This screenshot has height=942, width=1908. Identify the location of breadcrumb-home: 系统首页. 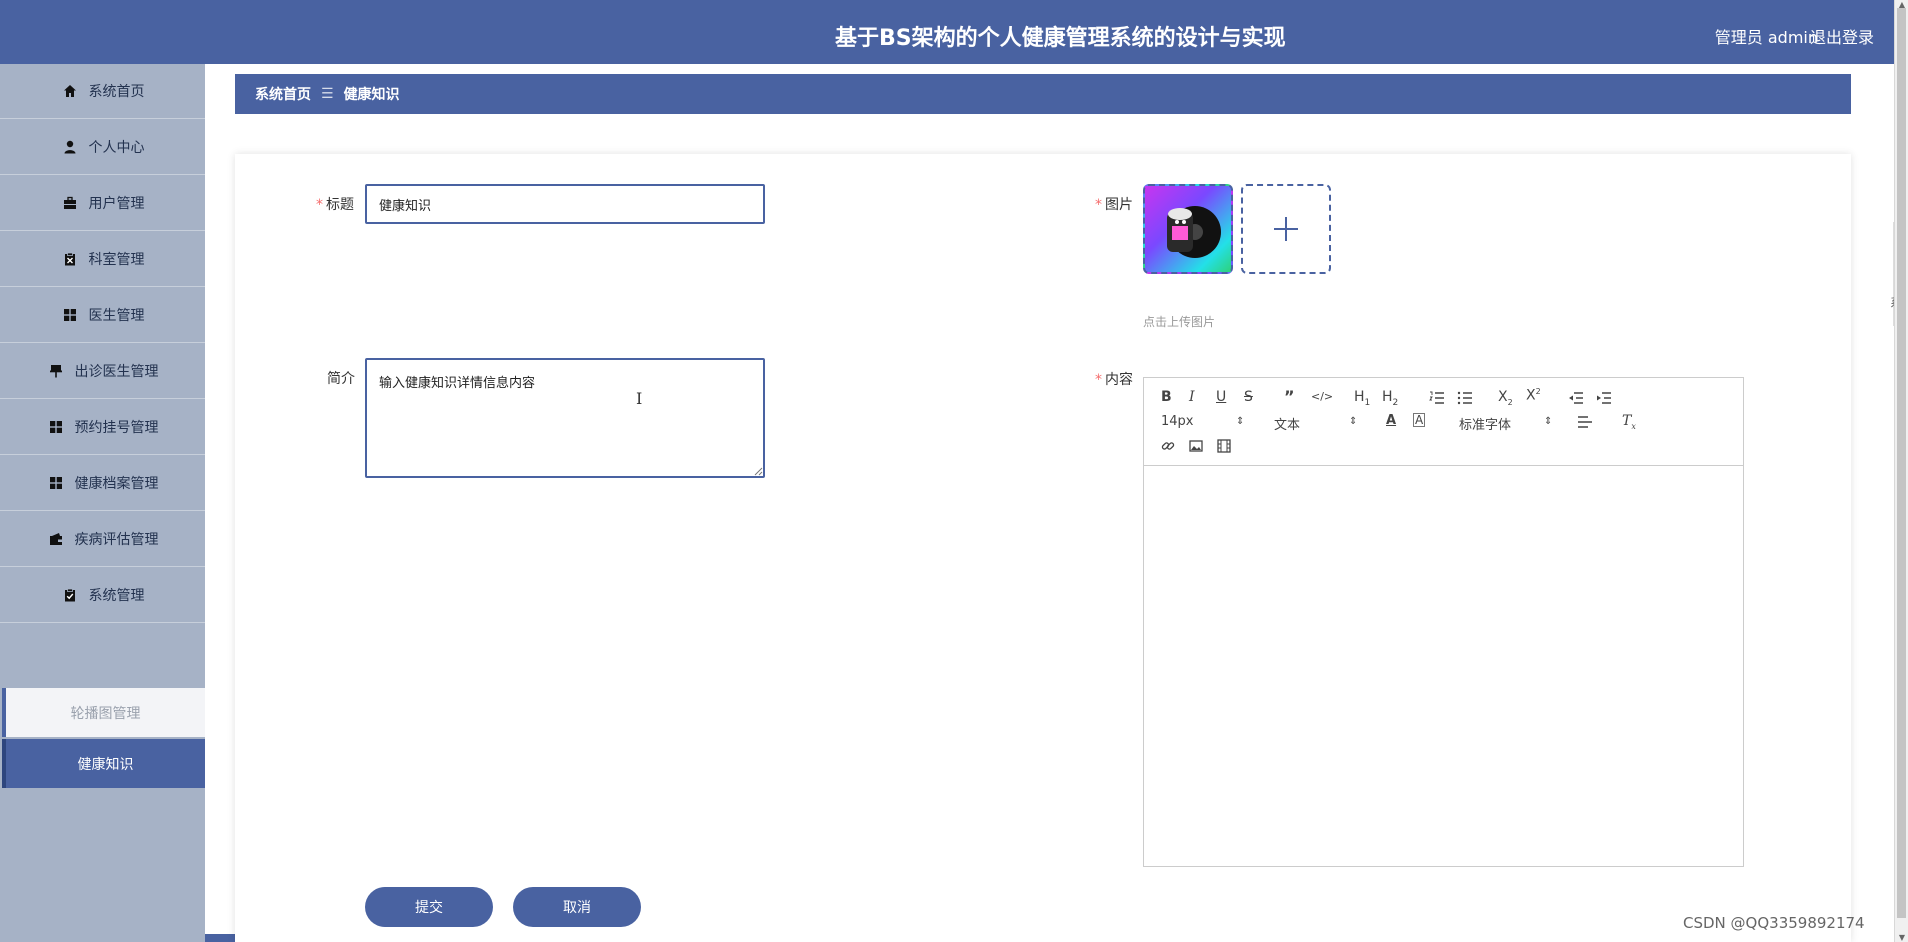
(283, 94).